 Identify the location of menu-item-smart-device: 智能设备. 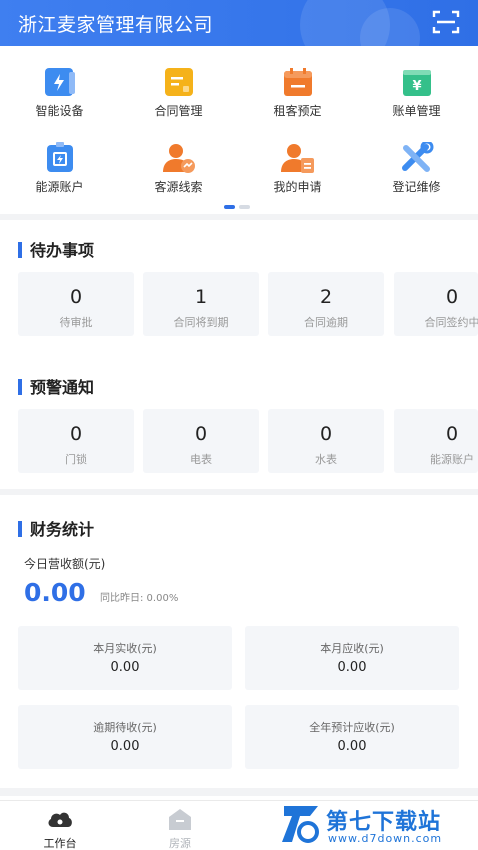
(59, 91).